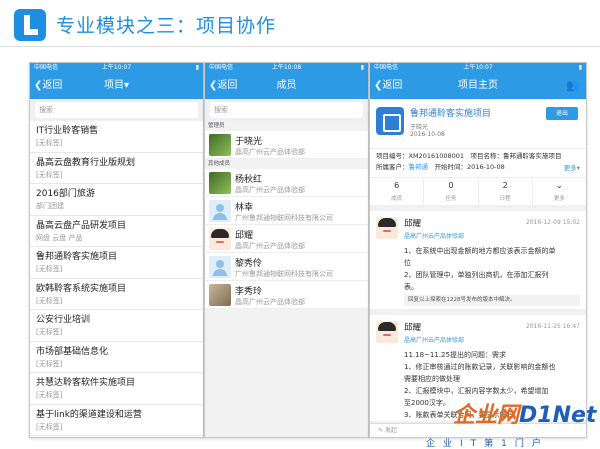 This screenshot has width=600, height=449. I want to click on stat-0: 6 成员, so click(397, 191).